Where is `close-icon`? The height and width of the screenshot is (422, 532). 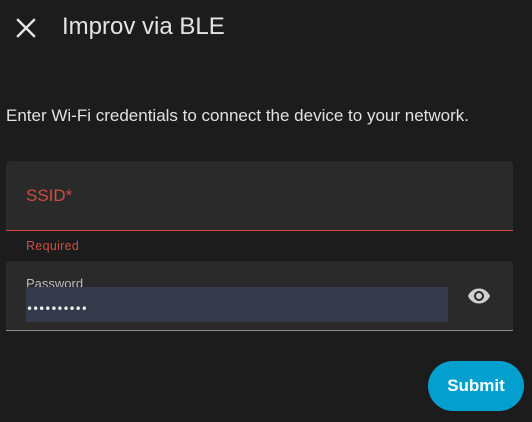
close-icon is located at coordinates (26, 28).